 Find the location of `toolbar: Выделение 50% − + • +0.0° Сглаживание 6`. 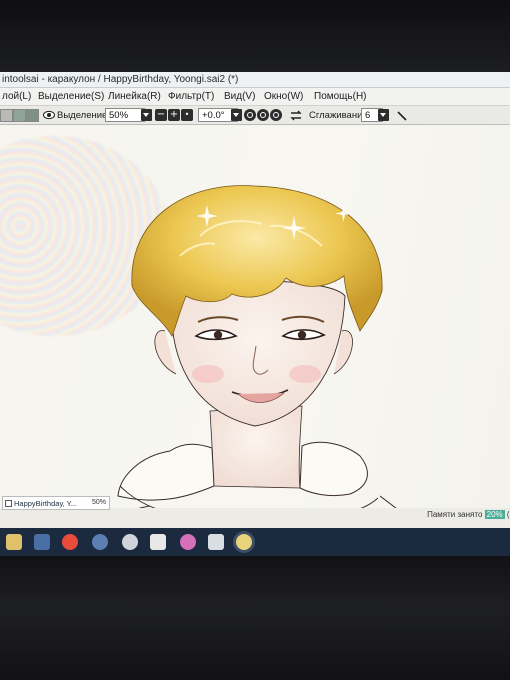

toolbar: Выделение 50% − + • +0.0° Сглаживание 6 is located at coordinates (255, 115).